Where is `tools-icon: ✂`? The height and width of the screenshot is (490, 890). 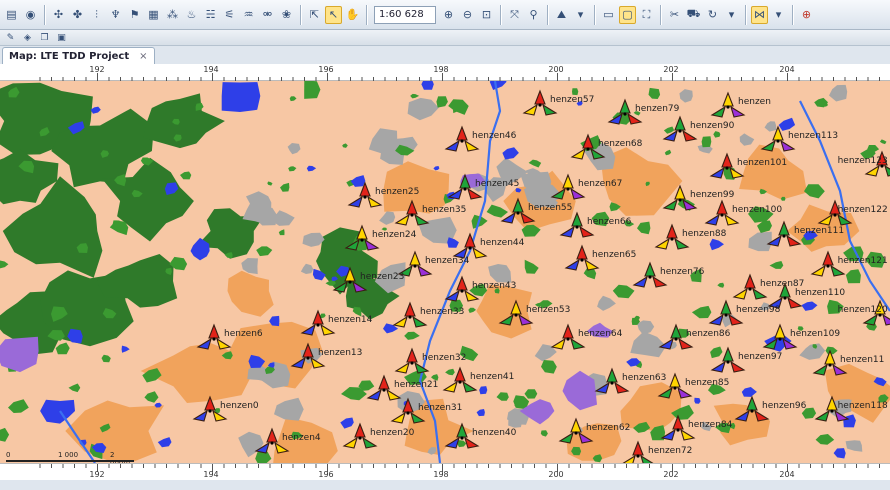
tools-icon: ✂ is located at coordinates (674, 15).